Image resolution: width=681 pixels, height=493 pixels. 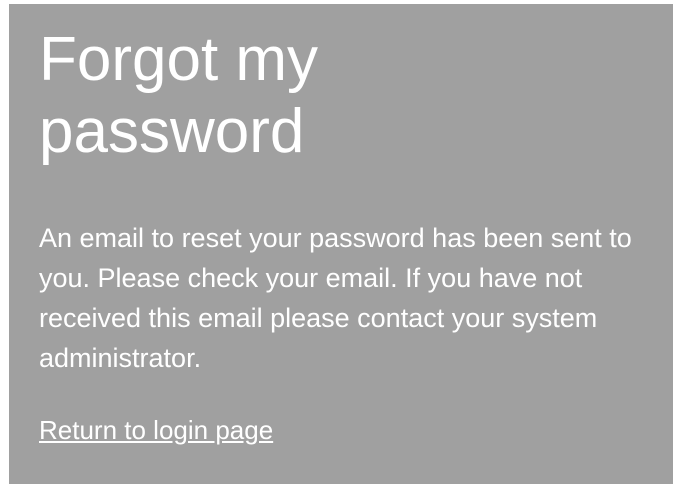 I want to click on page-title: Forgot my password, so click(x=179, y=95).